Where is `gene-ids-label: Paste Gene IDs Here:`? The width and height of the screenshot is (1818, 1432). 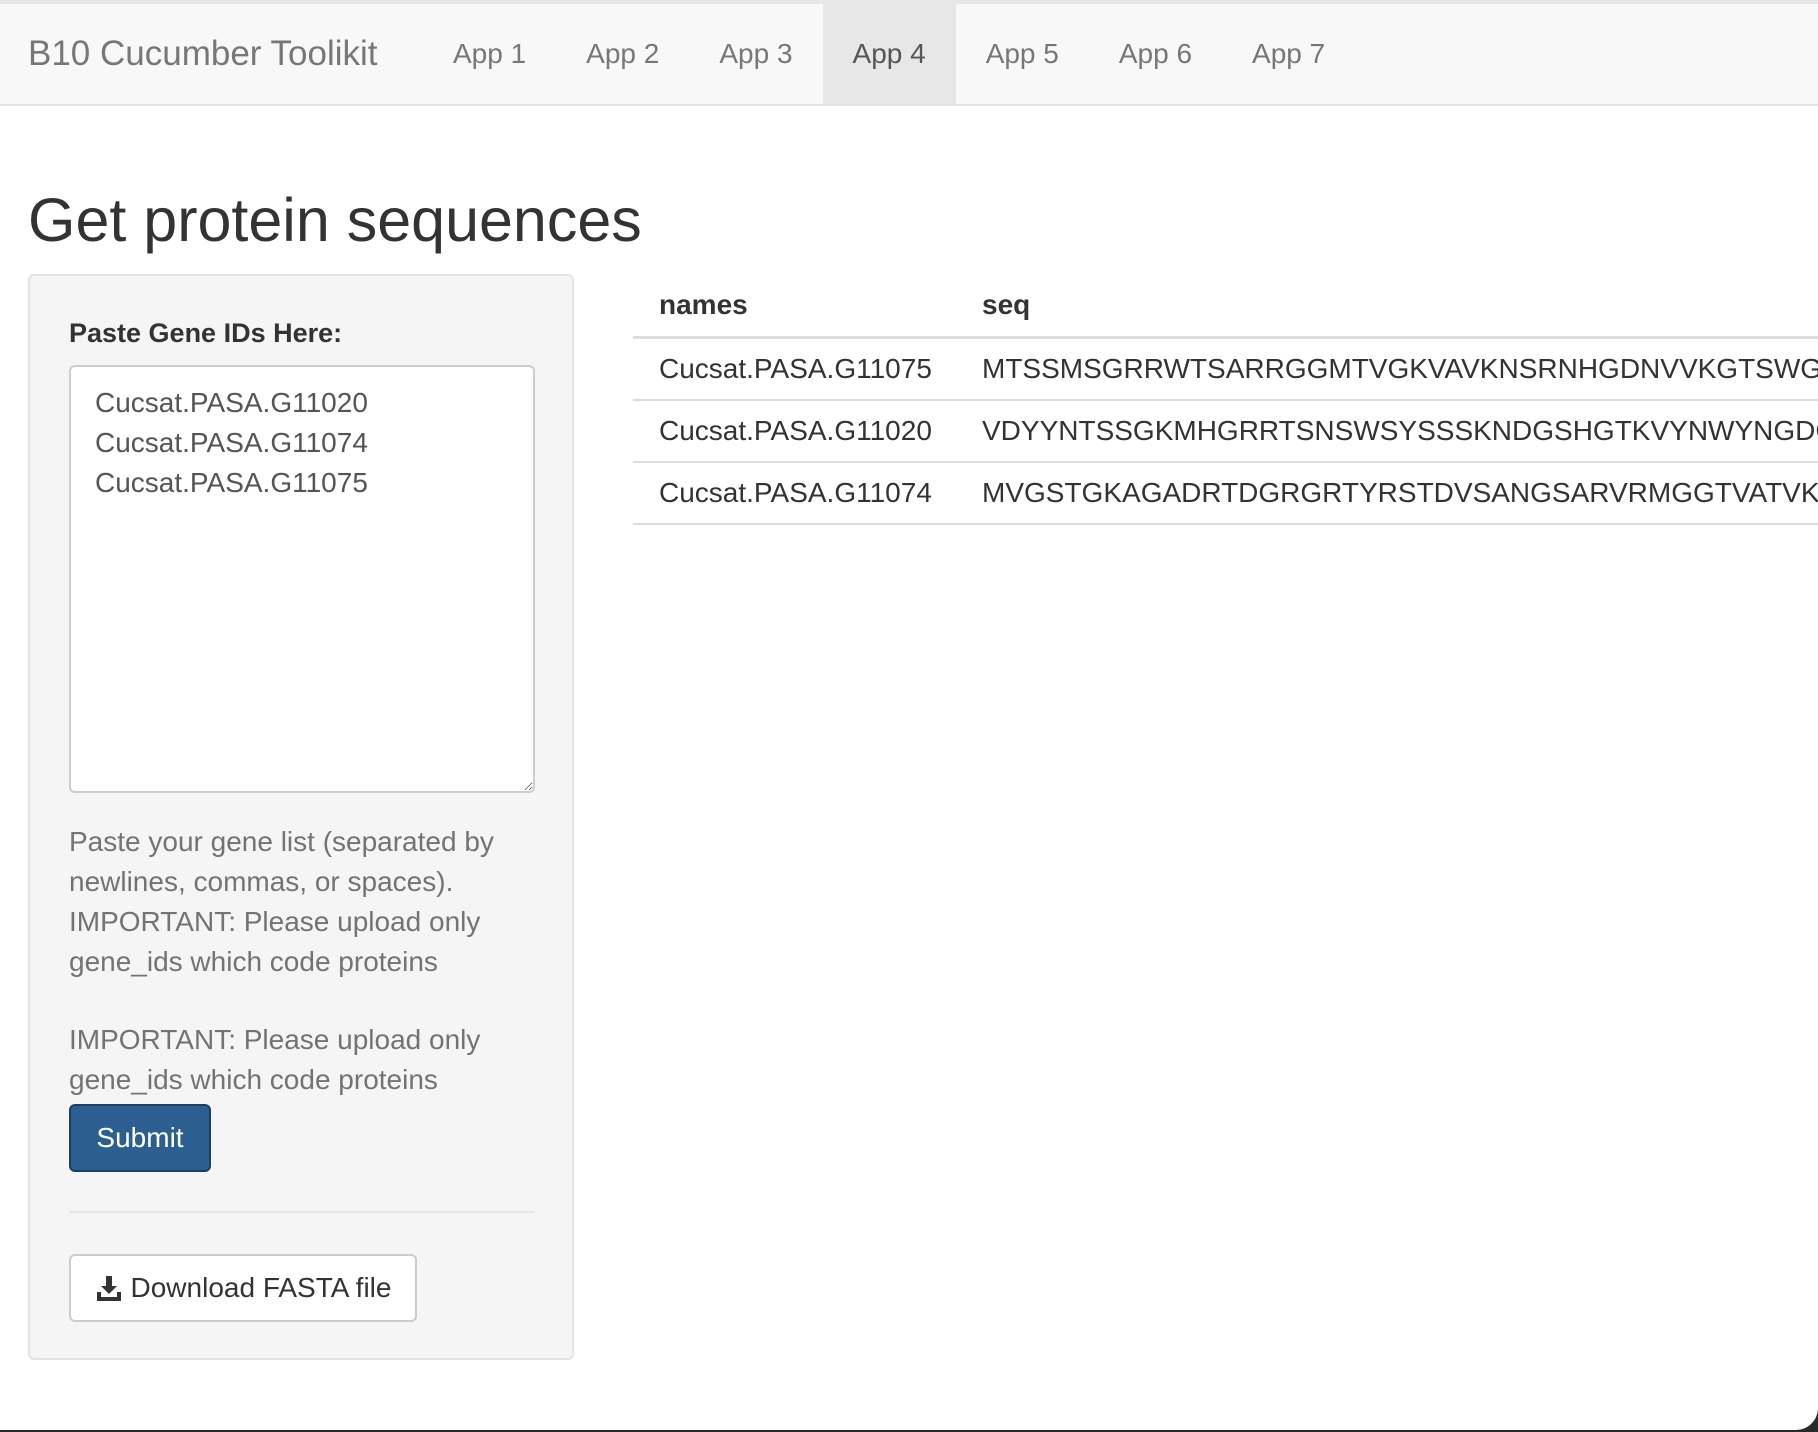
gene-ids-label: Paste Gene IDs Here: is located at coordinates (206, 333).